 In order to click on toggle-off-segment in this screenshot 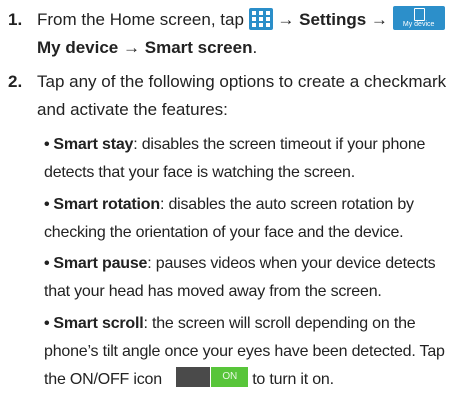, I will do `click(193, 377)`.